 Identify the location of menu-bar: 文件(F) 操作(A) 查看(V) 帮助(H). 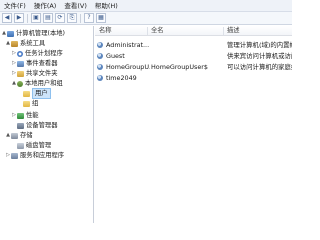
(146, 6).